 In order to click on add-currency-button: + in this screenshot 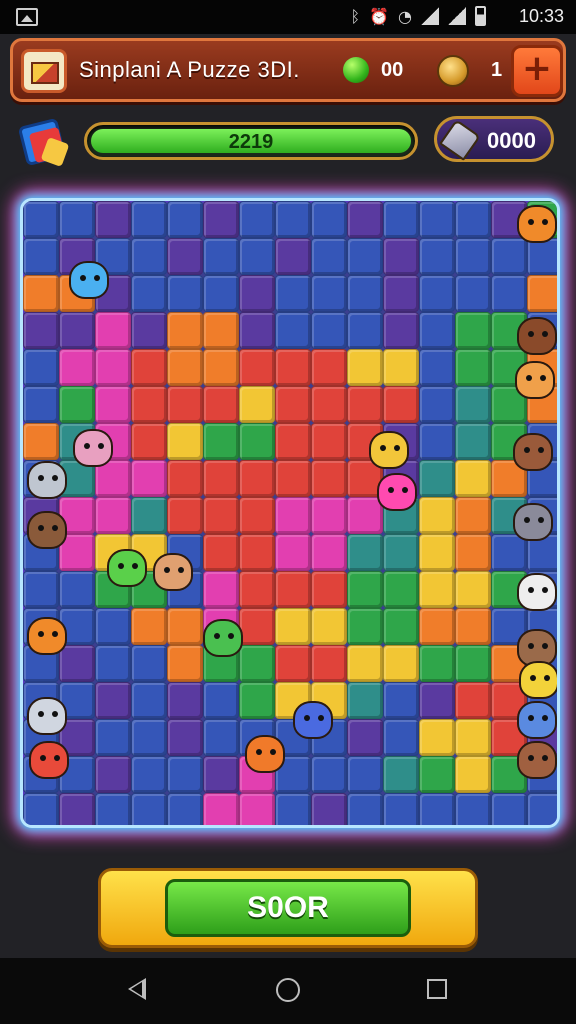, I will do `click(537, 71)`.